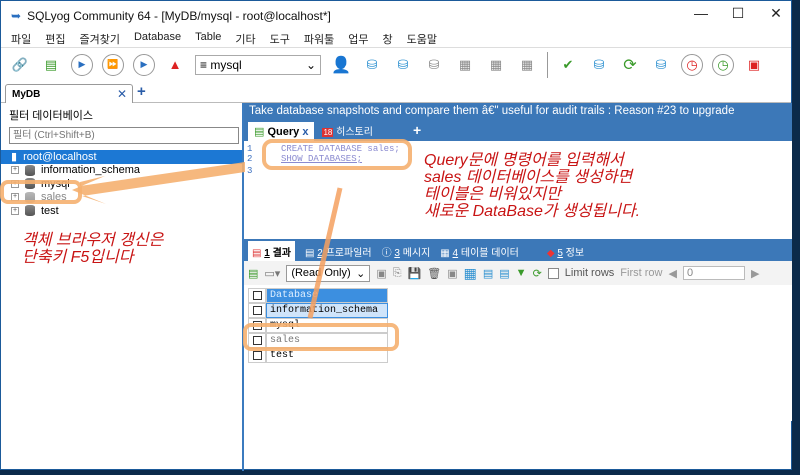  What do you see at coordinates (738, 13) in the screenshot?
I see `maximize-button: ☐` at bounding box center [738, 13].